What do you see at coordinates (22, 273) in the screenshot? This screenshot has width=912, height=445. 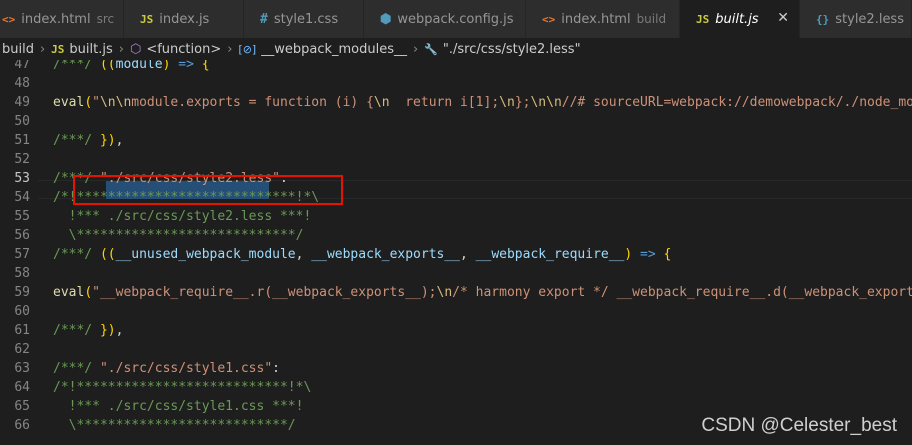 I see `line-number: 58` at bounding box center [22, 273].